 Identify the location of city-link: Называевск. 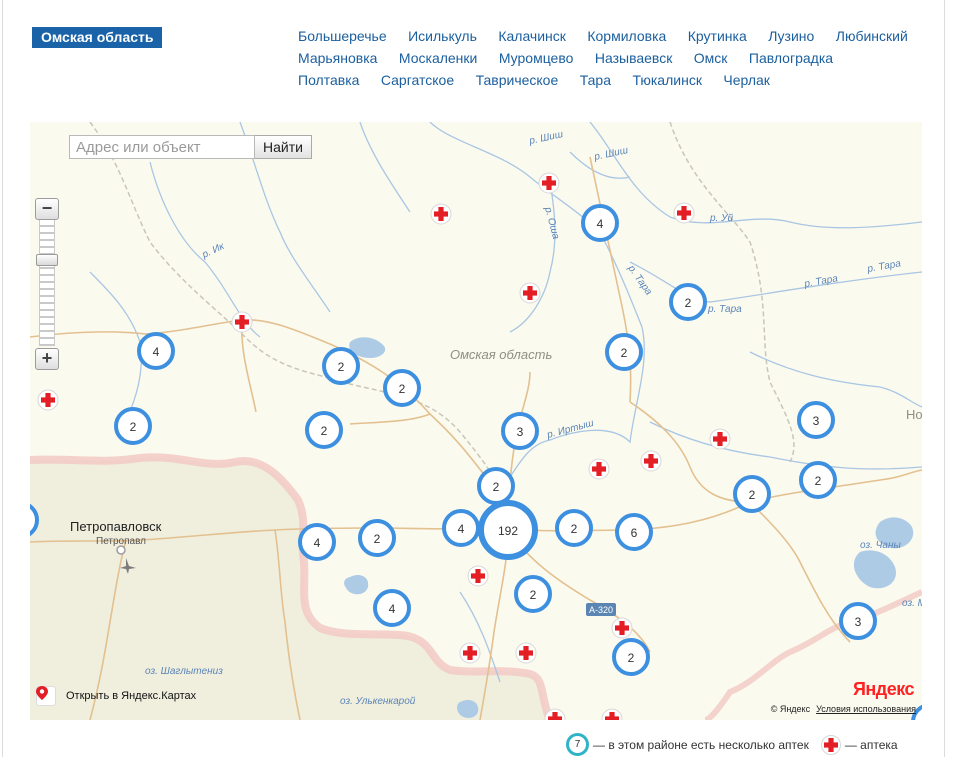
(633, 58).